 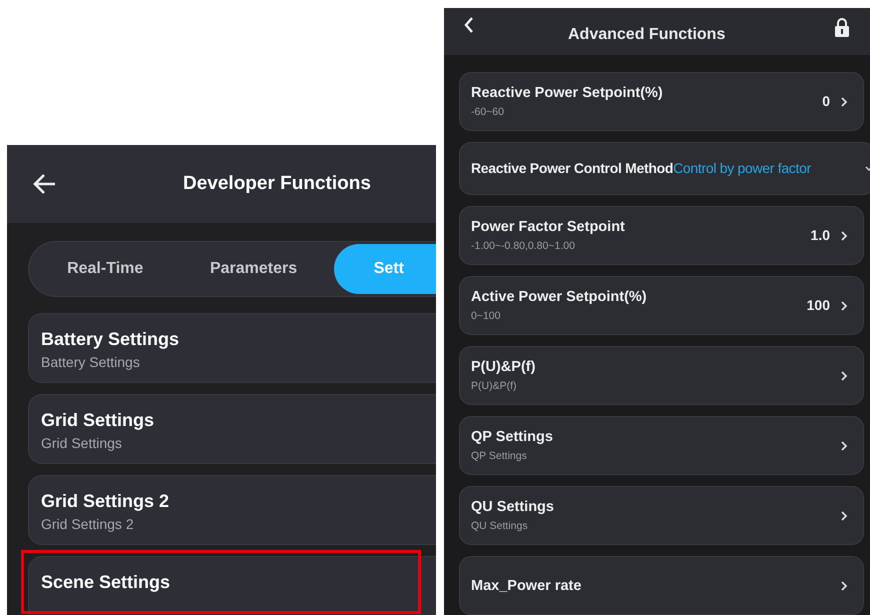 What do you see at coordinates (494, 386) in the screenshot?
I see `row-range: P(U)&P(f)` at bounding box center [494, 386].